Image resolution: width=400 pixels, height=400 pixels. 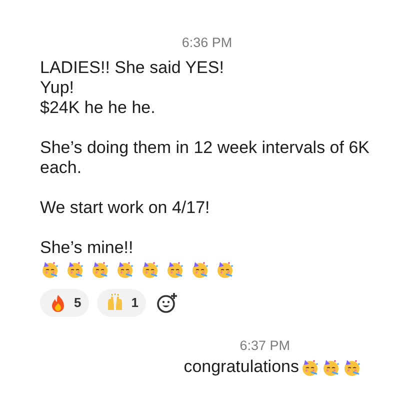 What do you see at coordinates (121, 303) in the screenshot?
I see `reaction-button: 1` at bounding box center [121, 303].